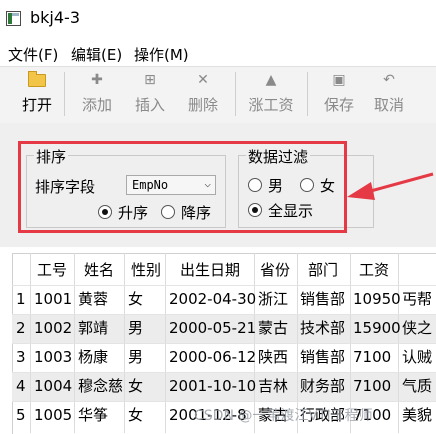 This screenshot has height=434, width=436. I want to click on triangle-up-icon: ▲, so click(271, 80).